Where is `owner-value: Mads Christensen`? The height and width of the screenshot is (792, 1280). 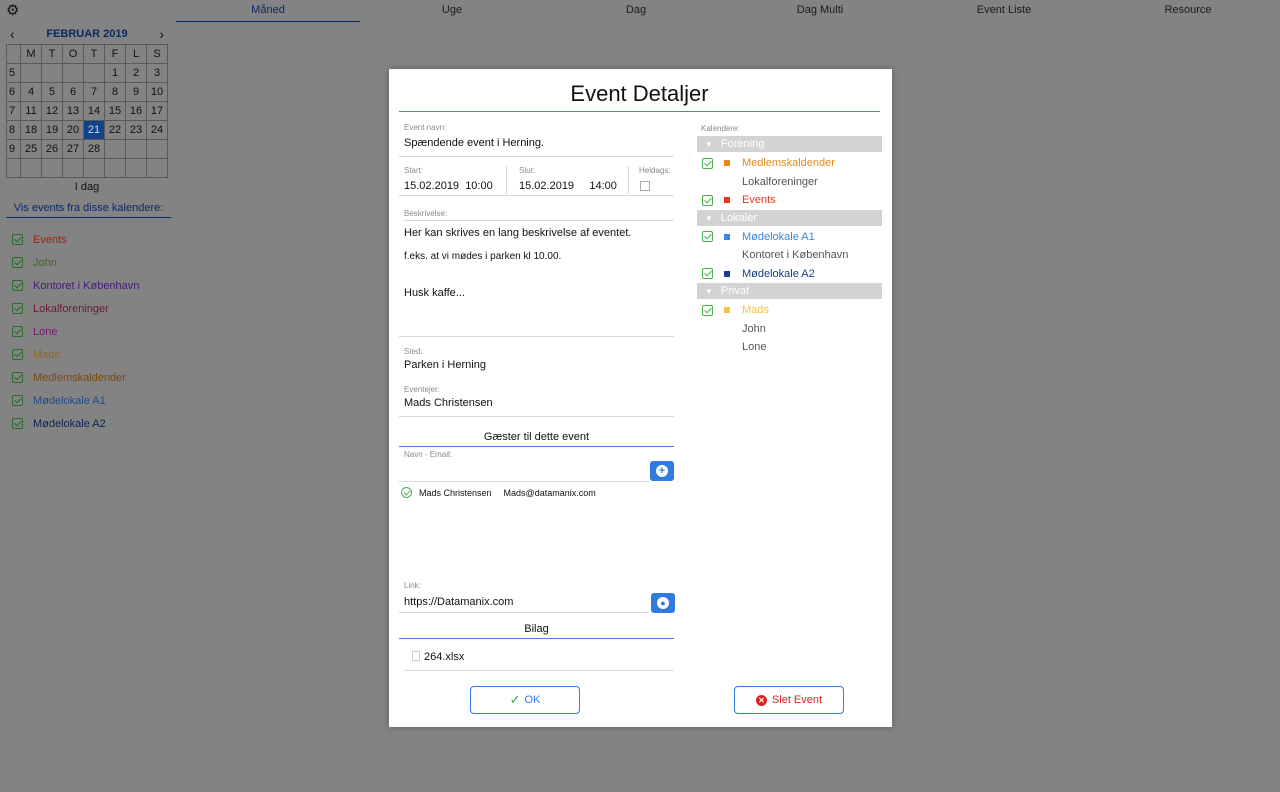
owner-value: Mads Christensen is located at coordinates (448, 403).